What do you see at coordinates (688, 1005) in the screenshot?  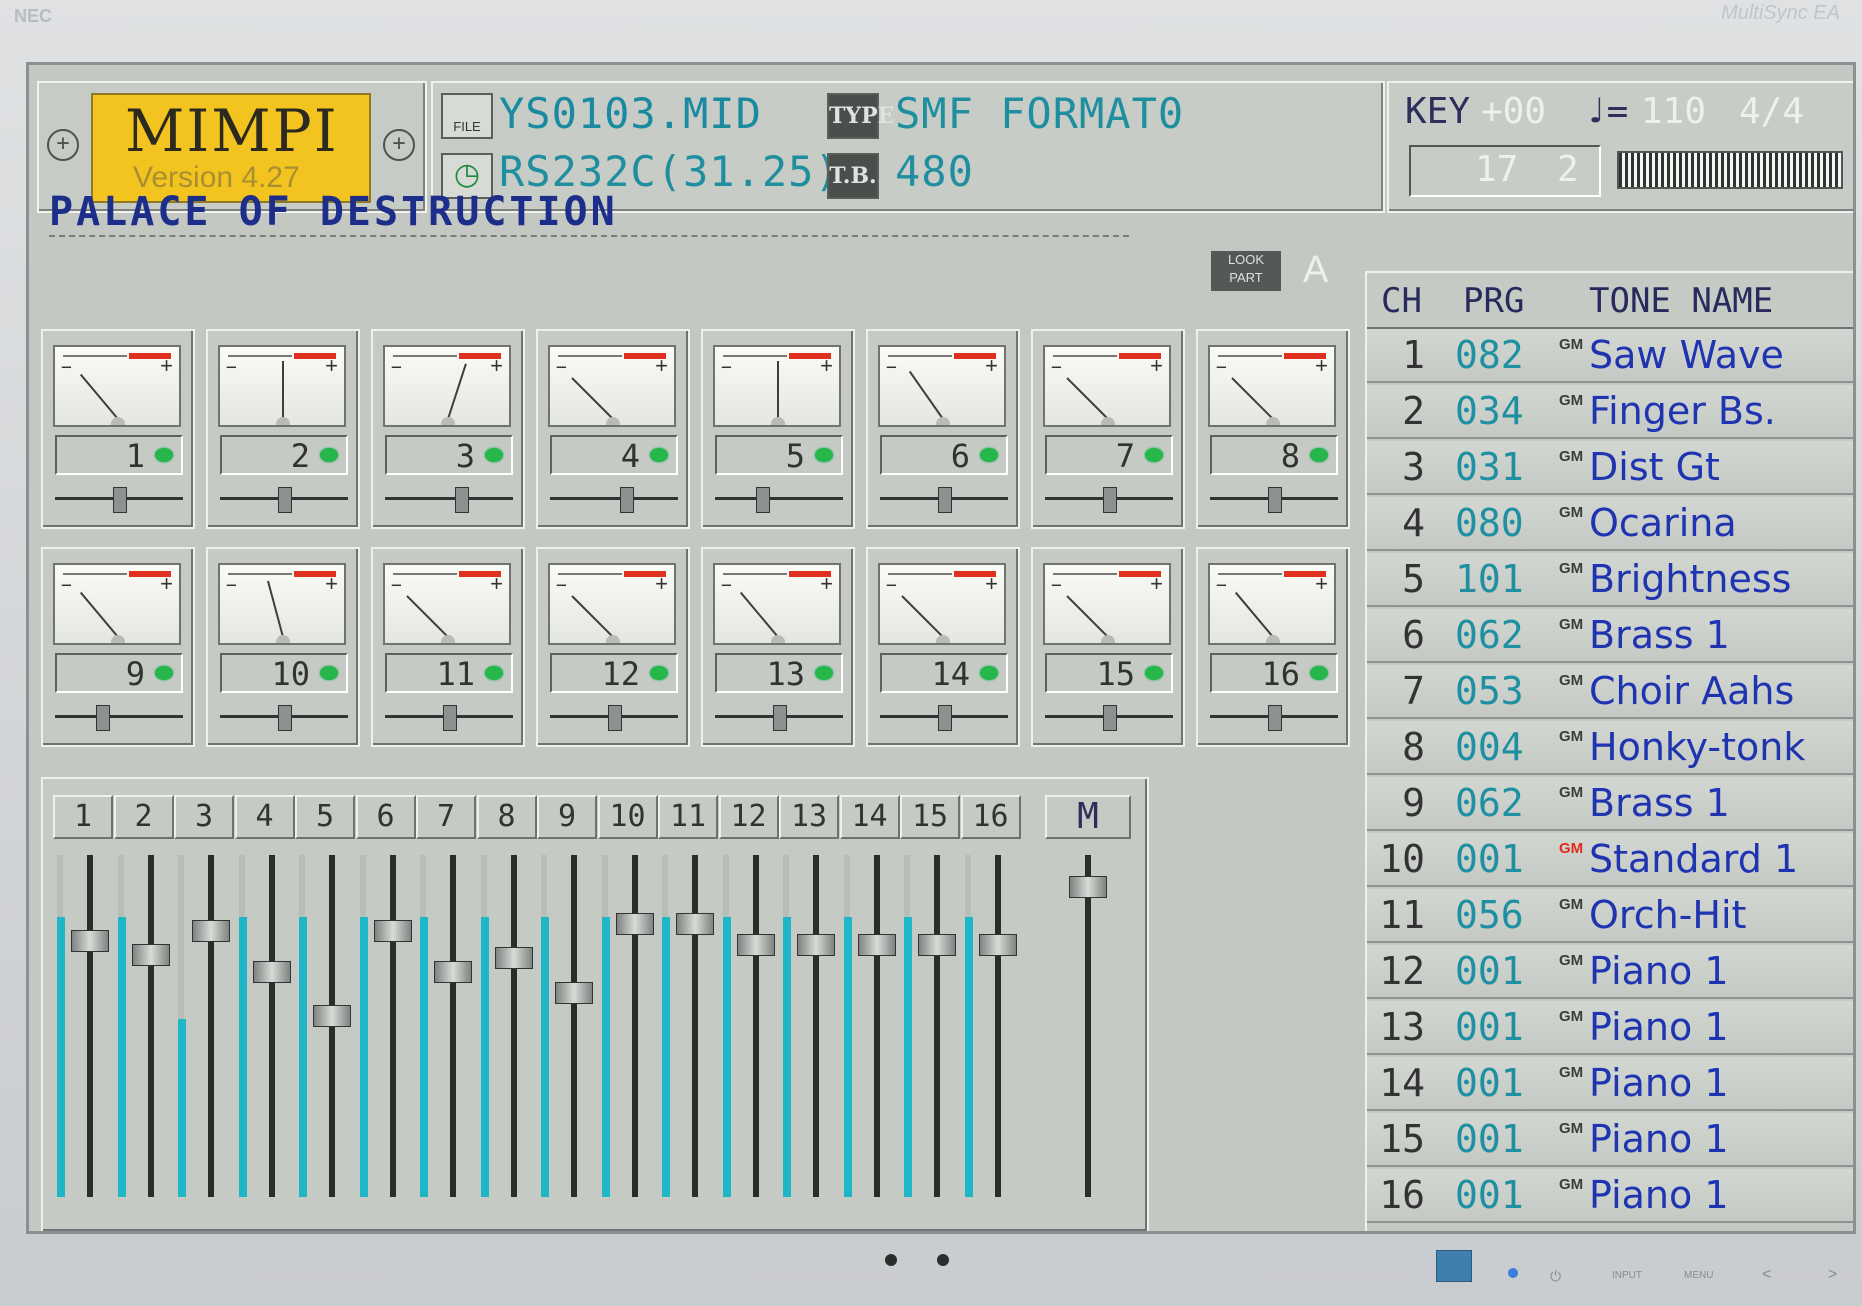 I see `channel-fader: 11` at bounding box center [688, 1005].